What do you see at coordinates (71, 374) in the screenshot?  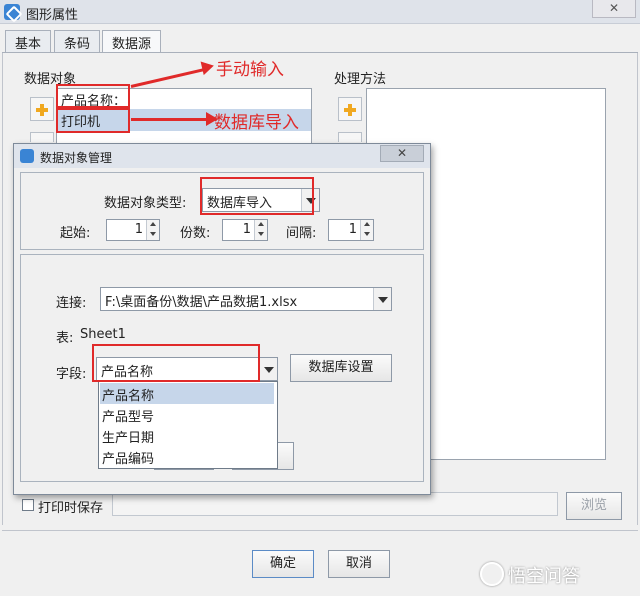 I see `field-label: 字段:` at bounding box center [71, 374].